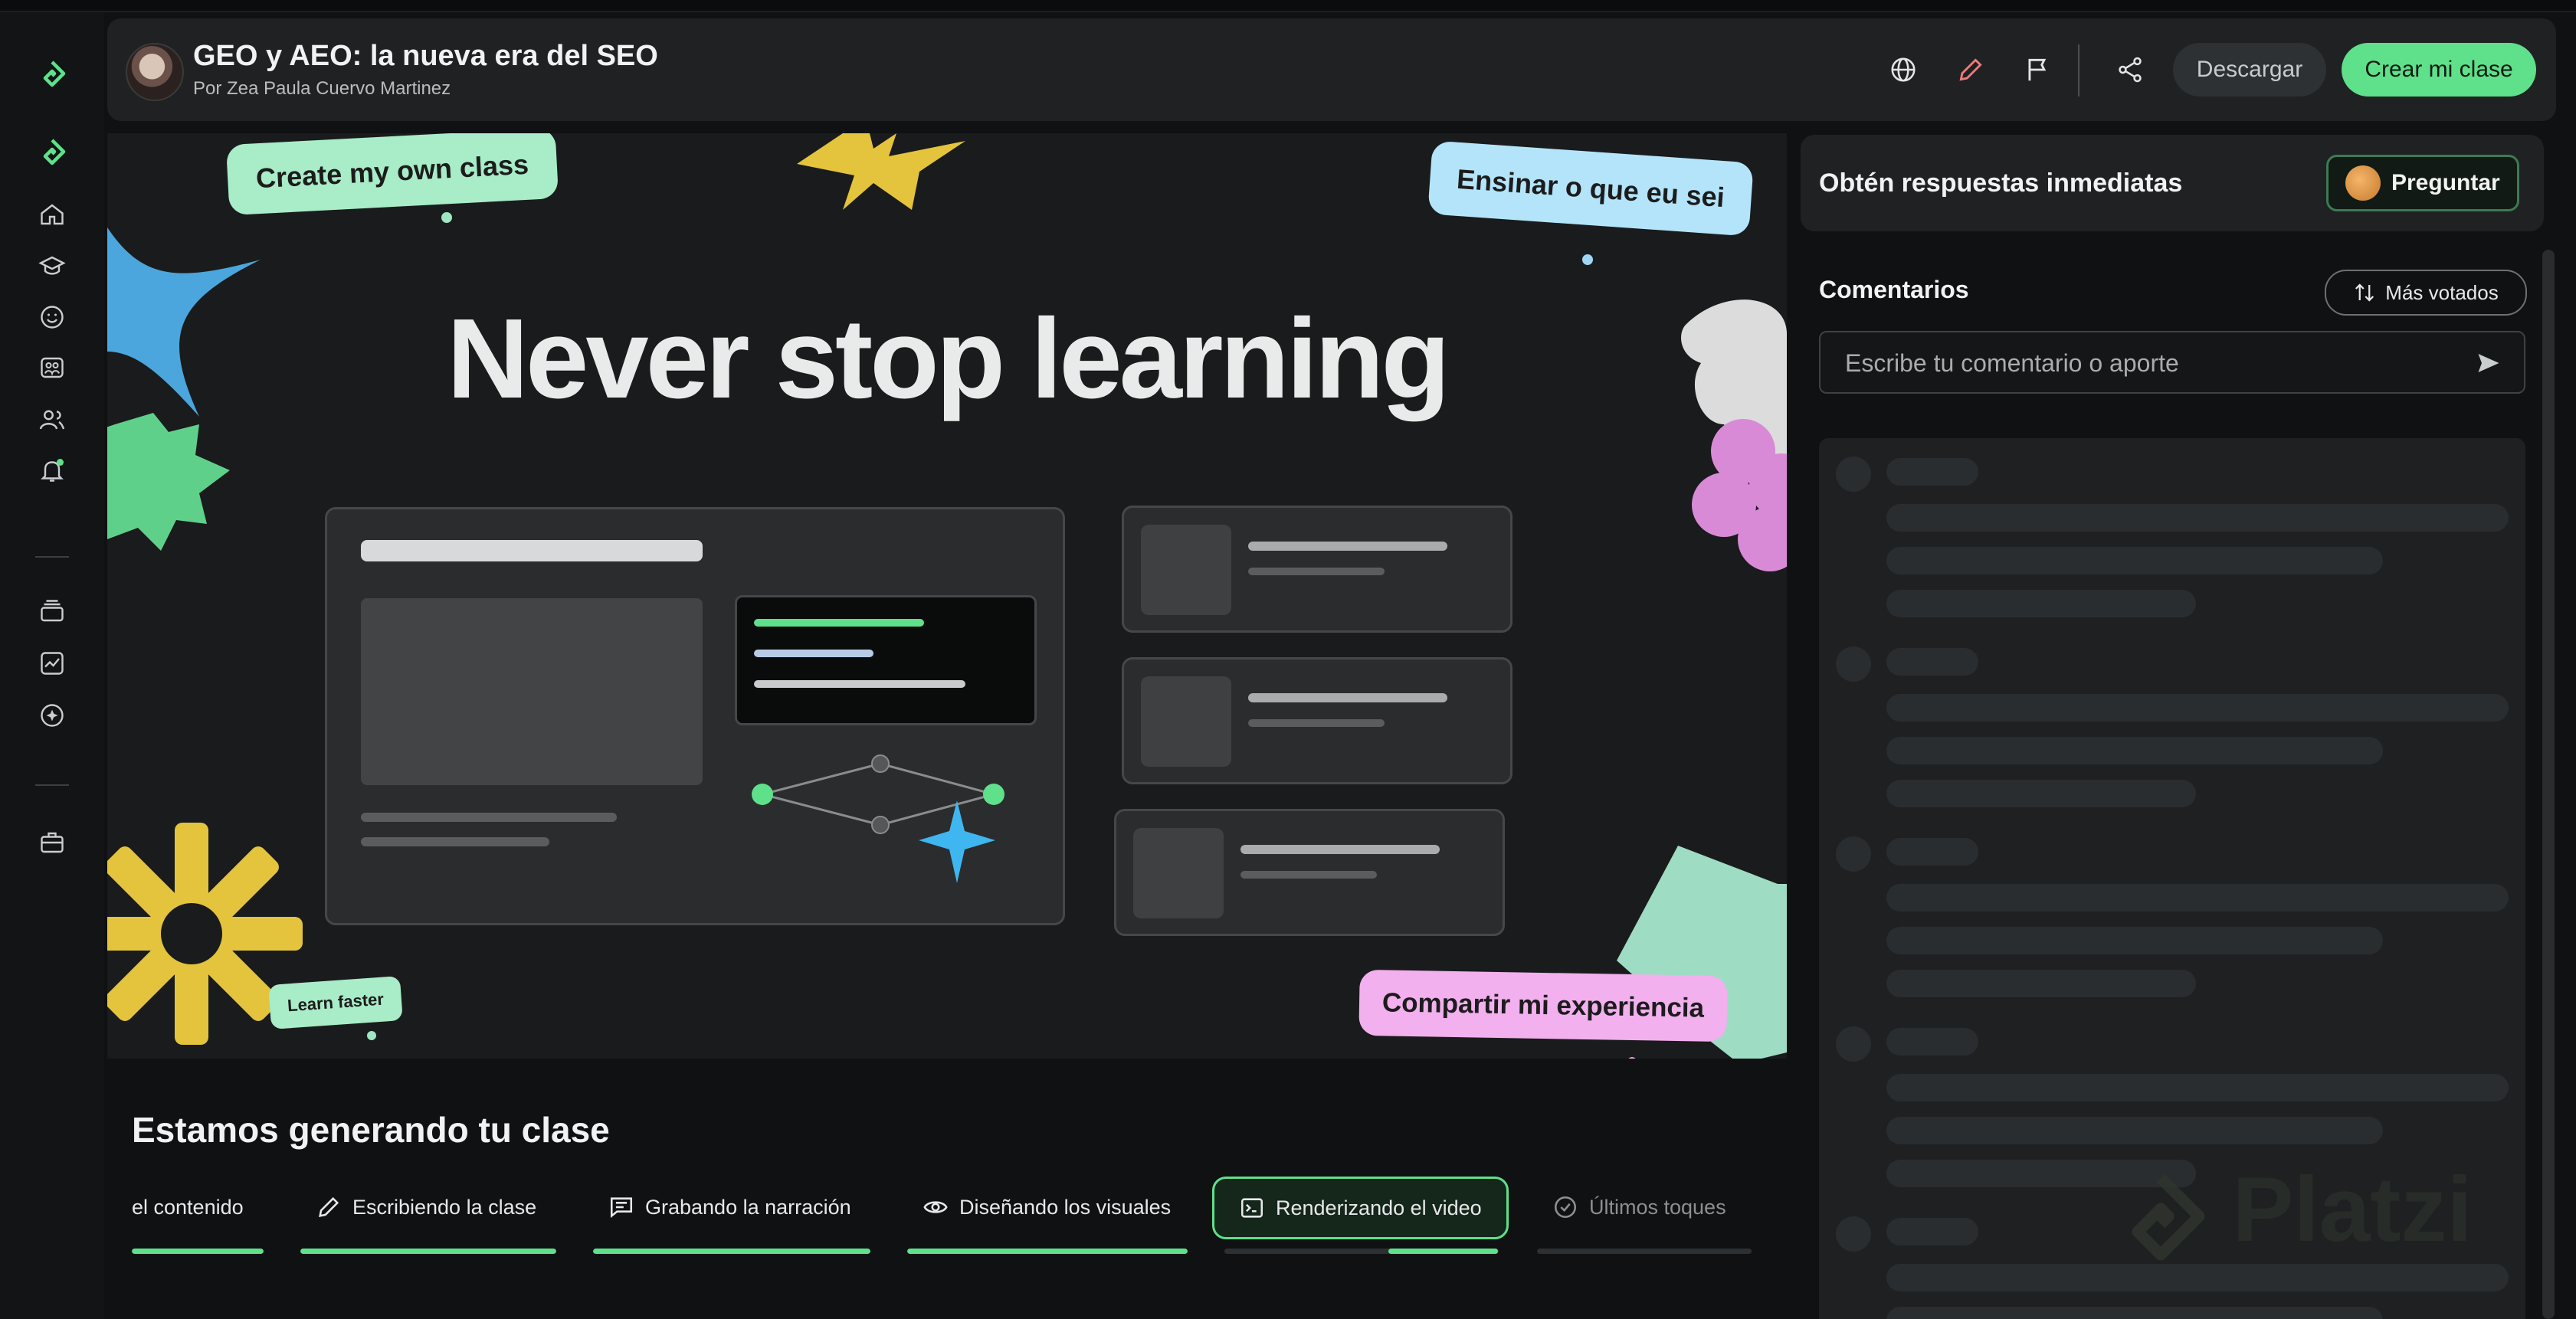 This screenshot has height=1319, width=2576. What do you see at coordinates (2130, 69) in the screenshot?
I see `share-icon` at bounding box center [2130, 69].